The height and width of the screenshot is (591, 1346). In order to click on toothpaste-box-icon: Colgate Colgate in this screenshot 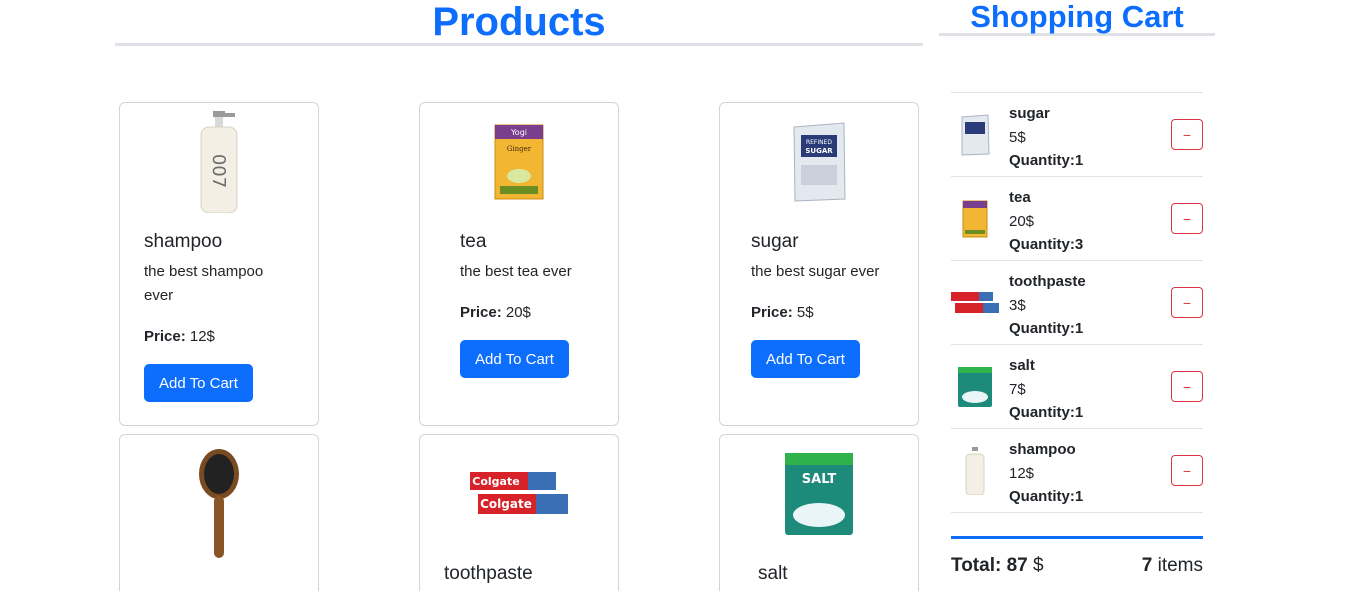, I will do `click(519, 493)`.